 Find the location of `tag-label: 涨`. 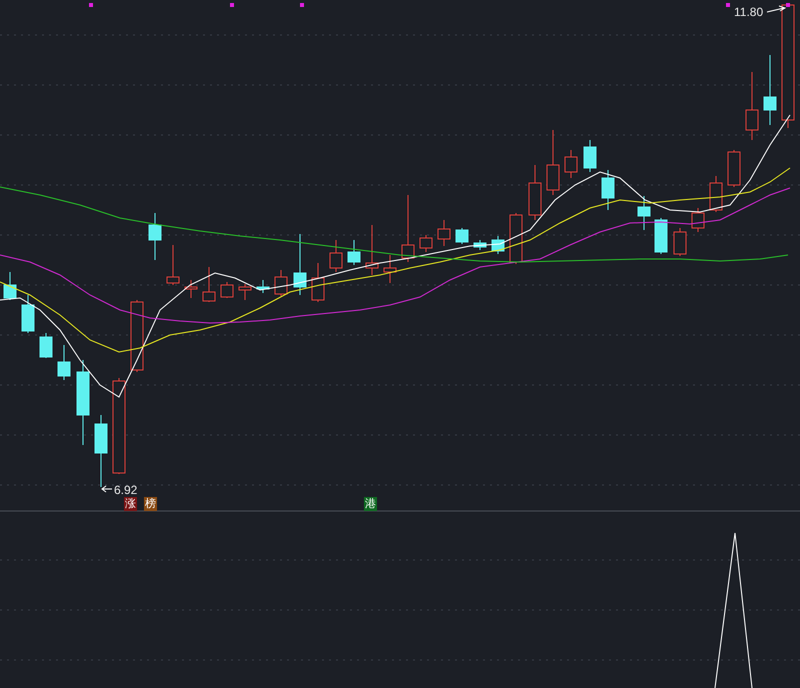

tag-label: 涨 is located at coordinates (130, 504).